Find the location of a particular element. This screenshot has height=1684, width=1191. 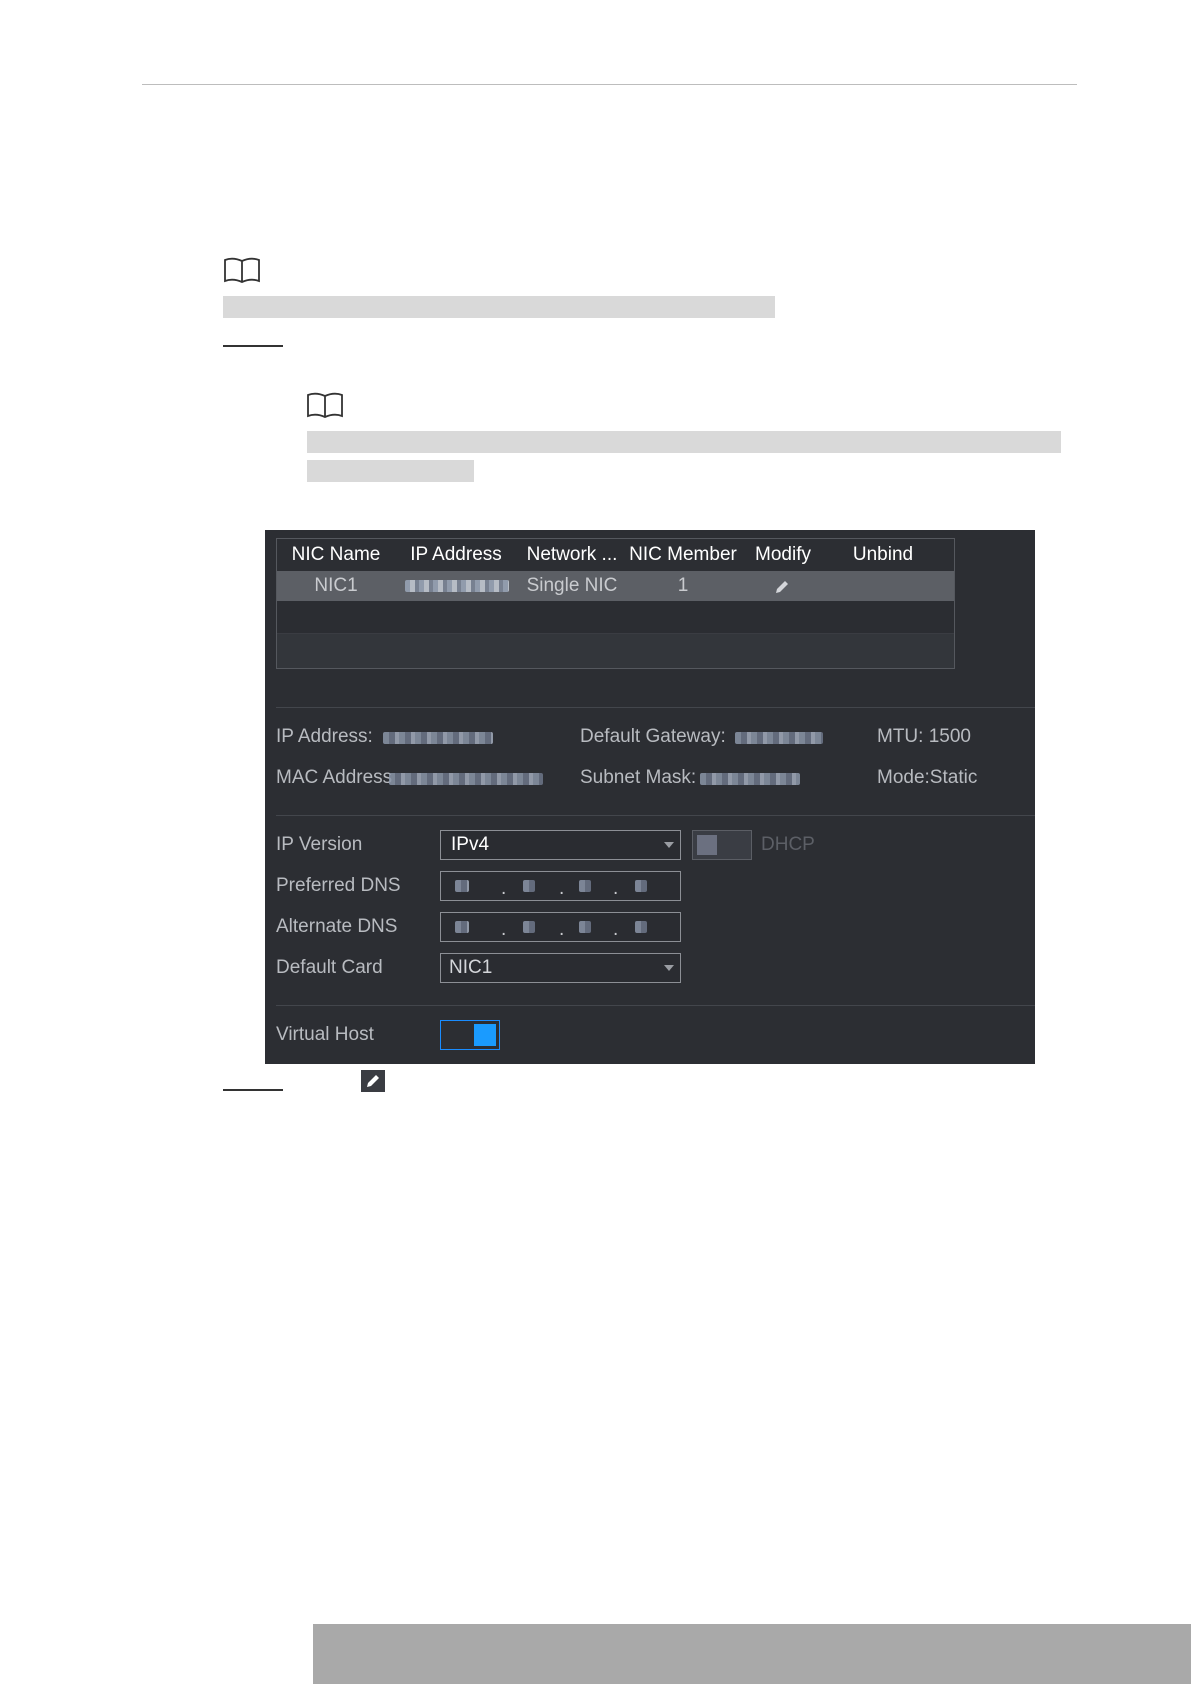

network-mode-cell: Single NIC is located at coordinates (572, 585).